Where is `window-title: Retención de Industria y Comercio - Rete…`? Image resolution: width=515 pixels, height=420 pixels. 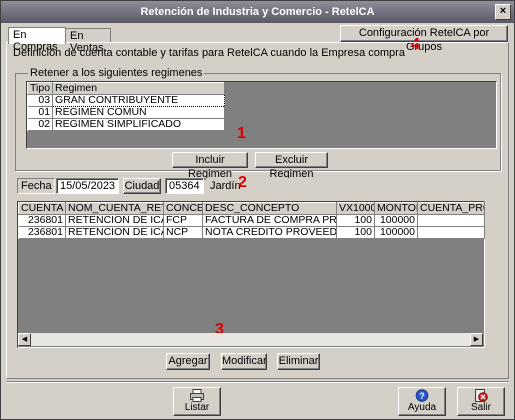
window-title: Retención de Industria y Comercio - Rete… is located at coordinates (257, 12).